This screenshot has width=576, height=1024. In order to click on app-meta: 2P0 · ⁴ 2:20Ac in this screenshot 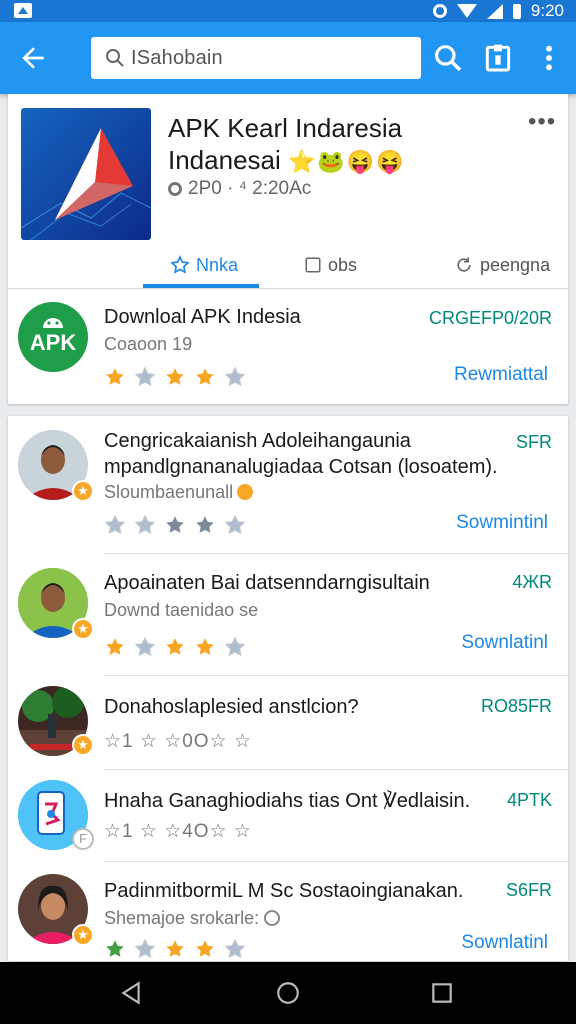, I will do `click(239, 189)`.